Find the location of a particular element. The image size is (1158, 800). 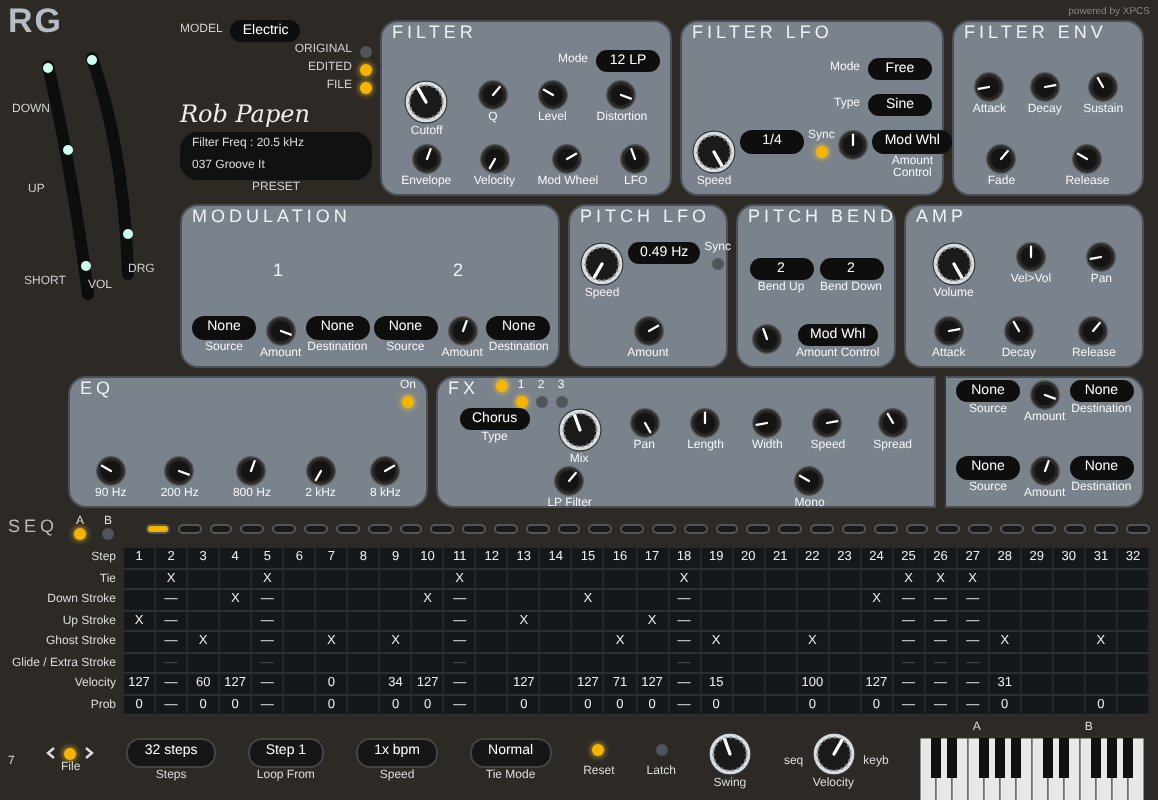

arrow-right-icon is located at coordinates (89, 753).